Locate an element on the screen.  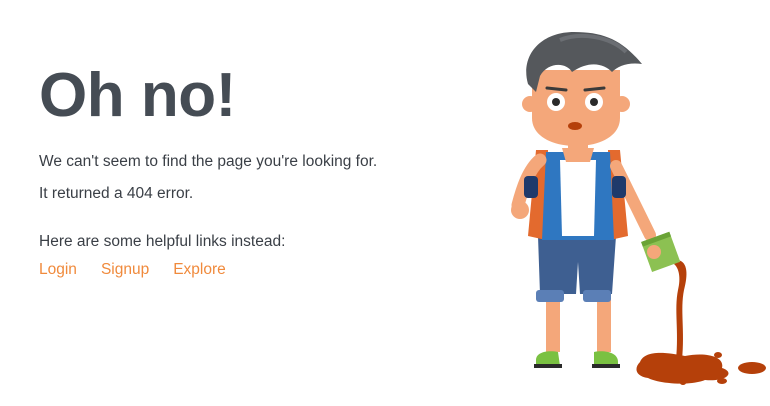
helpful-links: Login Signup Explore is located at coordinates (219, 270).